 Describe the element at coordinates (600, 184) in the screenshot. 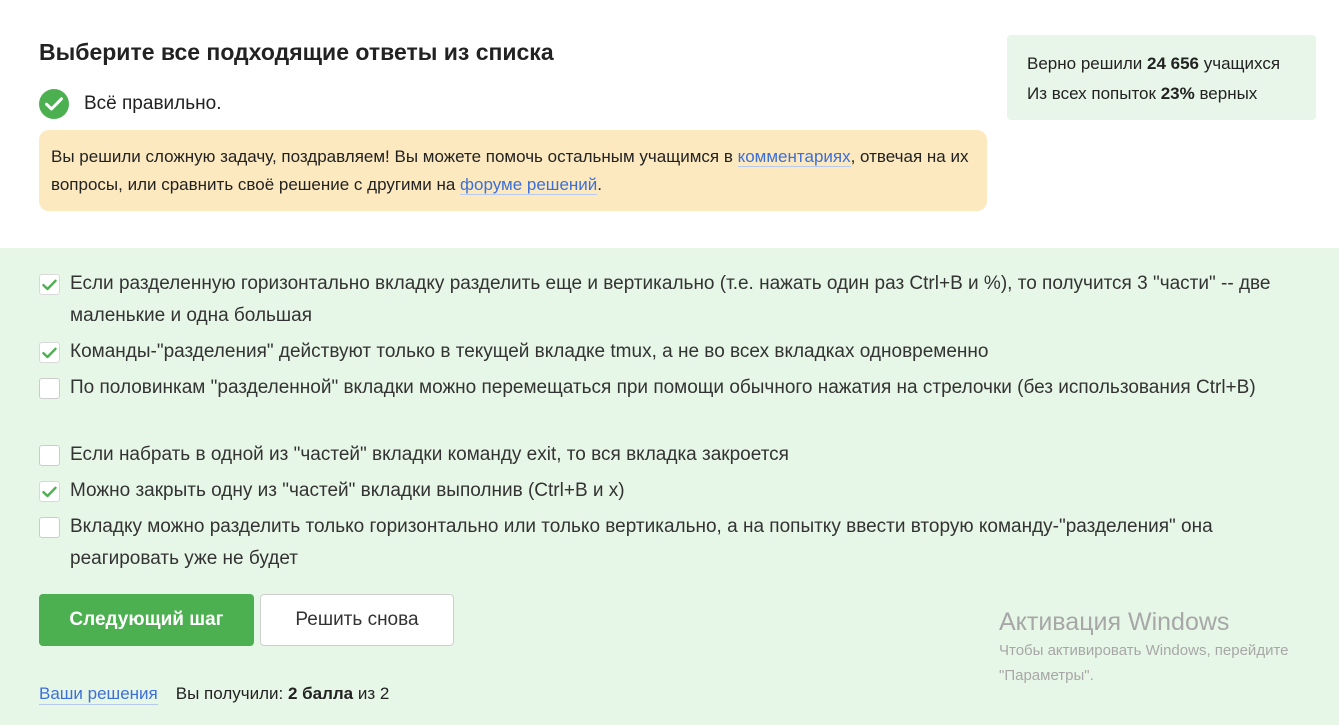

I see `notice-text-3: .` at that location.